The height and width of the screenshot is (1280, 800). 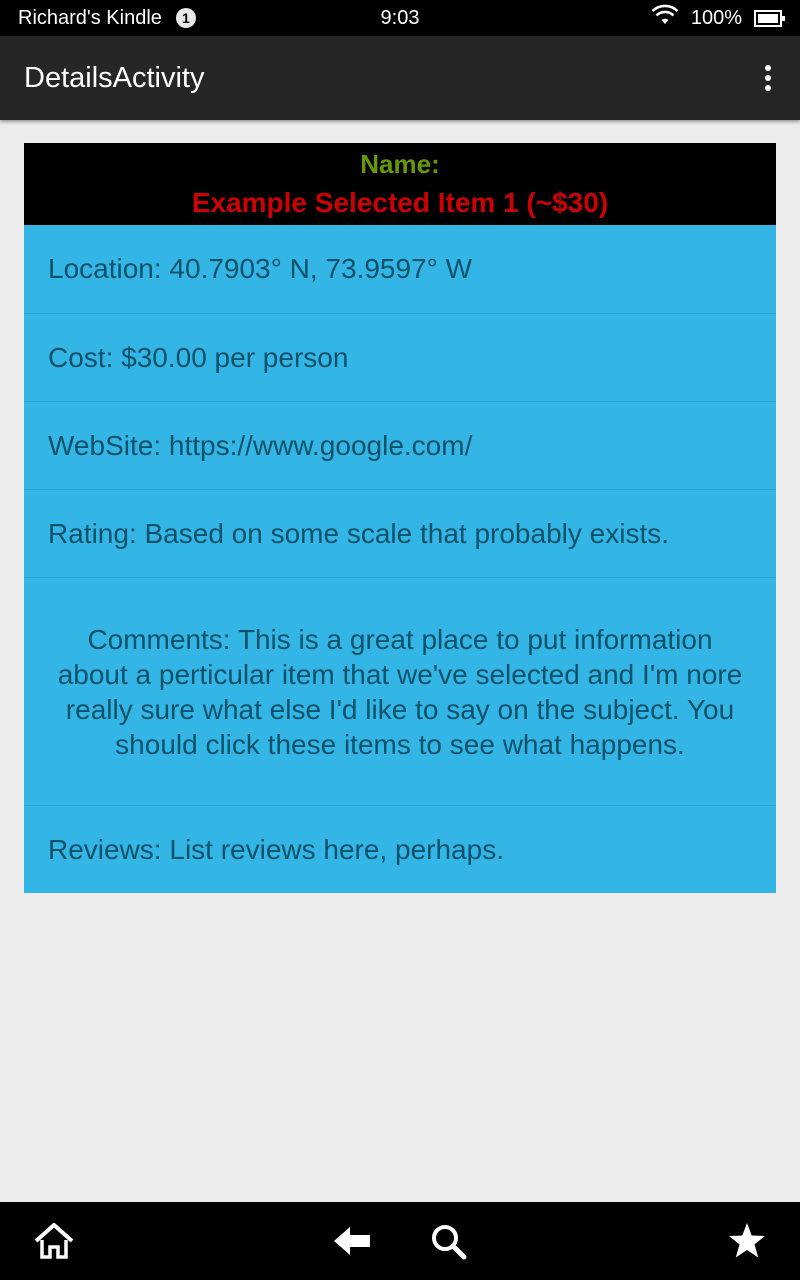 What do you see at coordinates (400, 357) in the screenshot?
I see `cost-row: Cost: $30.00 per person` at bounding box center [400, 357].